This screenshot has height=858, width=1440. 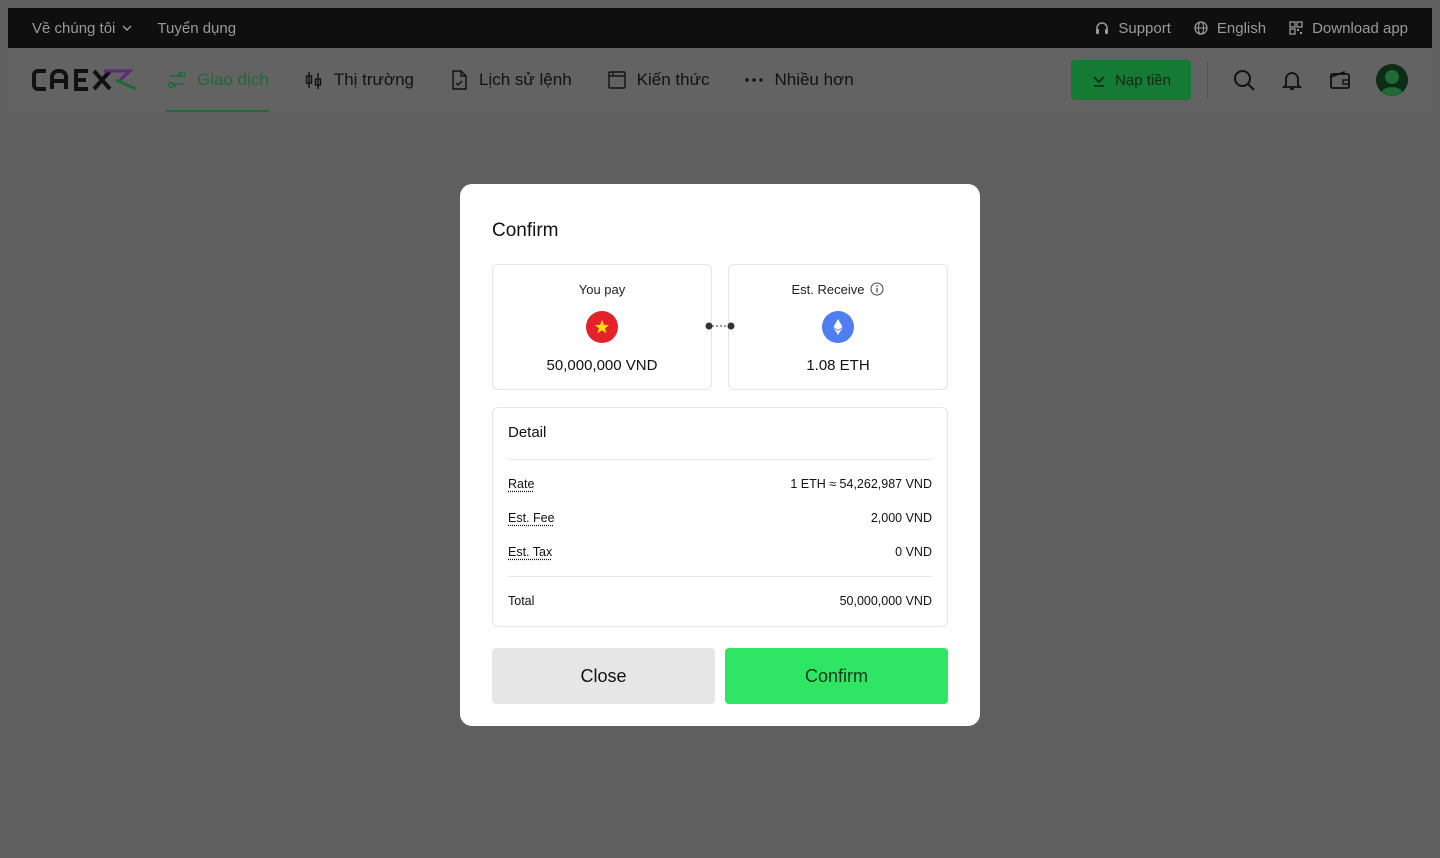 I want to click on careers-link: Tuyển dụng, so click(x=196, y=28).